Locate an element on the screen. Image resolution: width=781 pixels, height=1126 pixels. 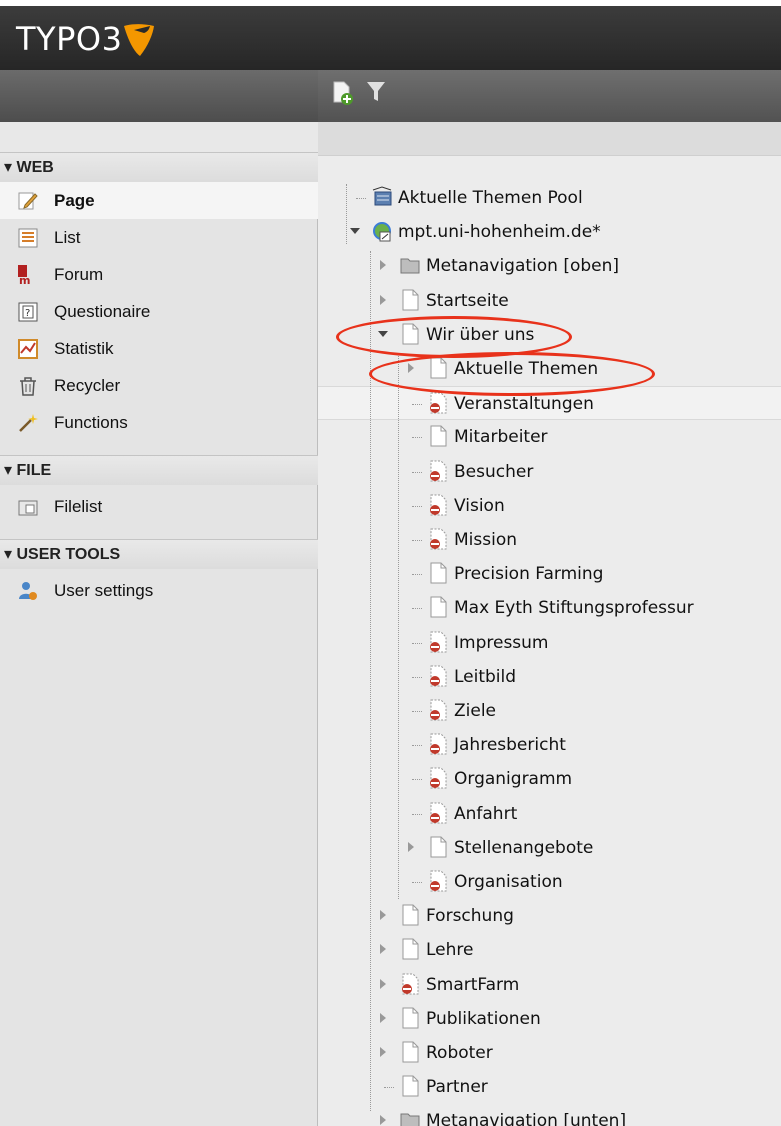
filter-icon is located at coordinates (376, 92).